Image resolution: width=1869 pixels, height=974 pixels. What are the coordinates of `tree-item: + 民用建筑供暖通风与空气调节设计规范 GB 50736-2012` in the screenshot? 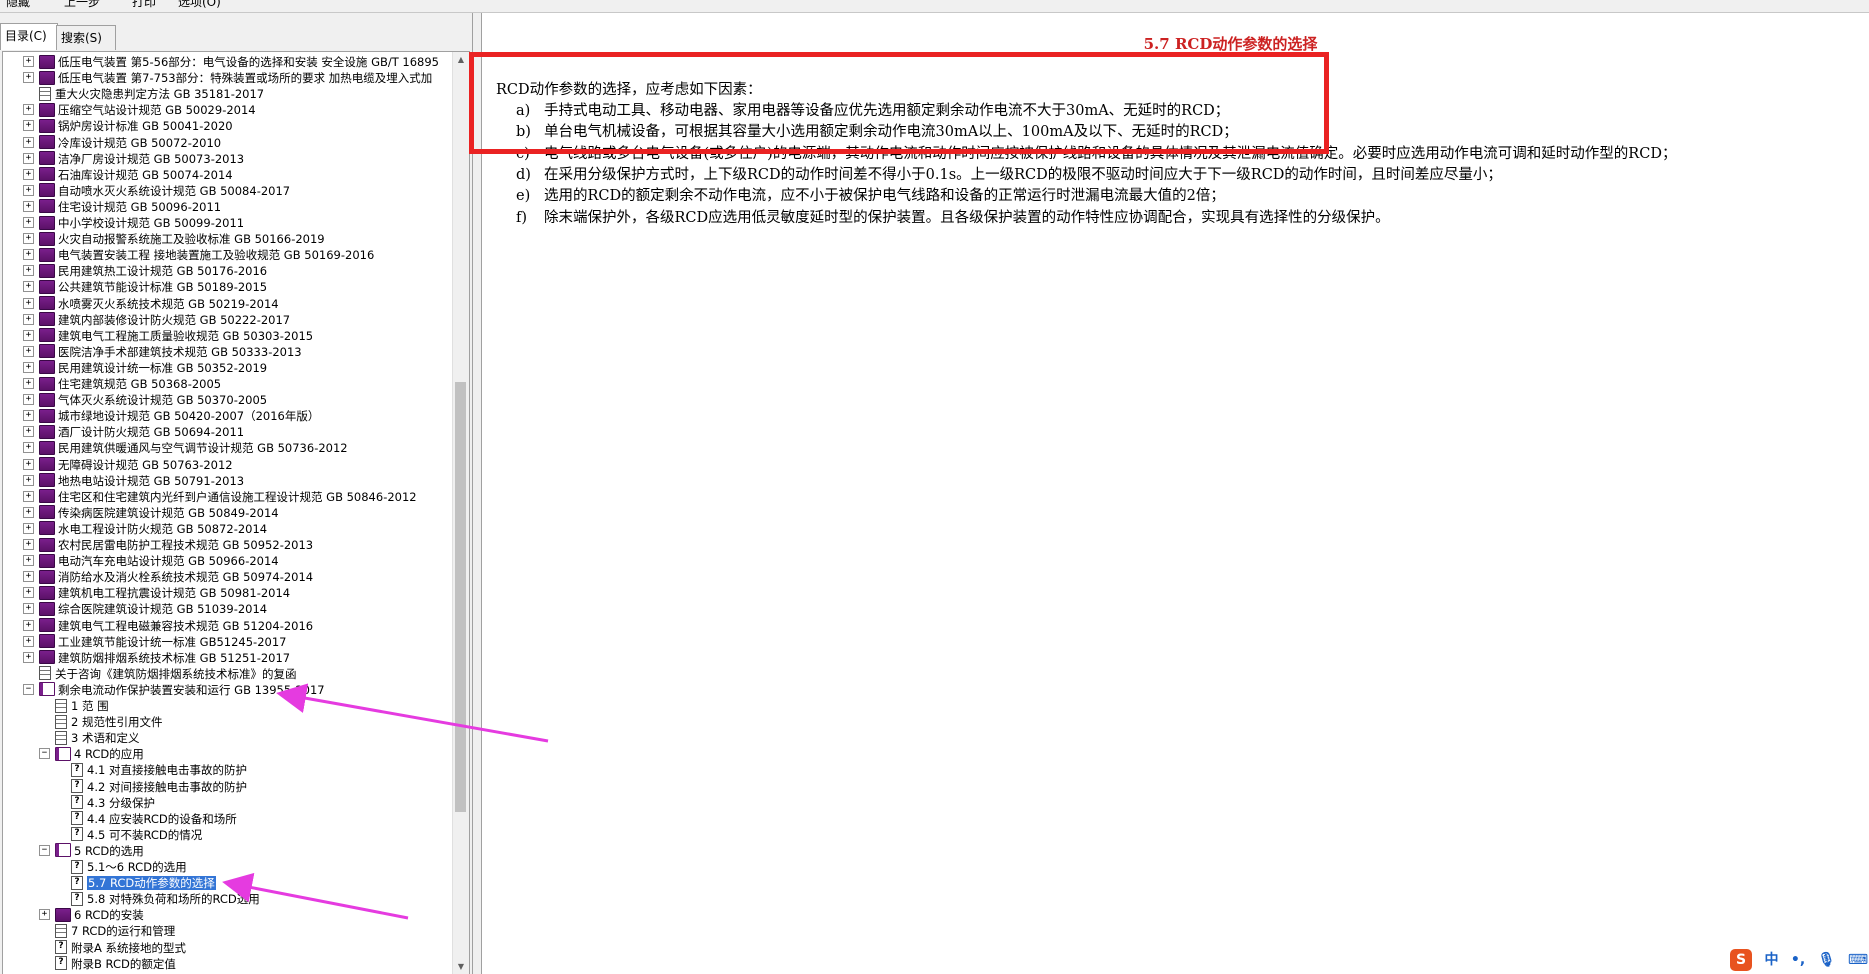 It's located at (185, 448).